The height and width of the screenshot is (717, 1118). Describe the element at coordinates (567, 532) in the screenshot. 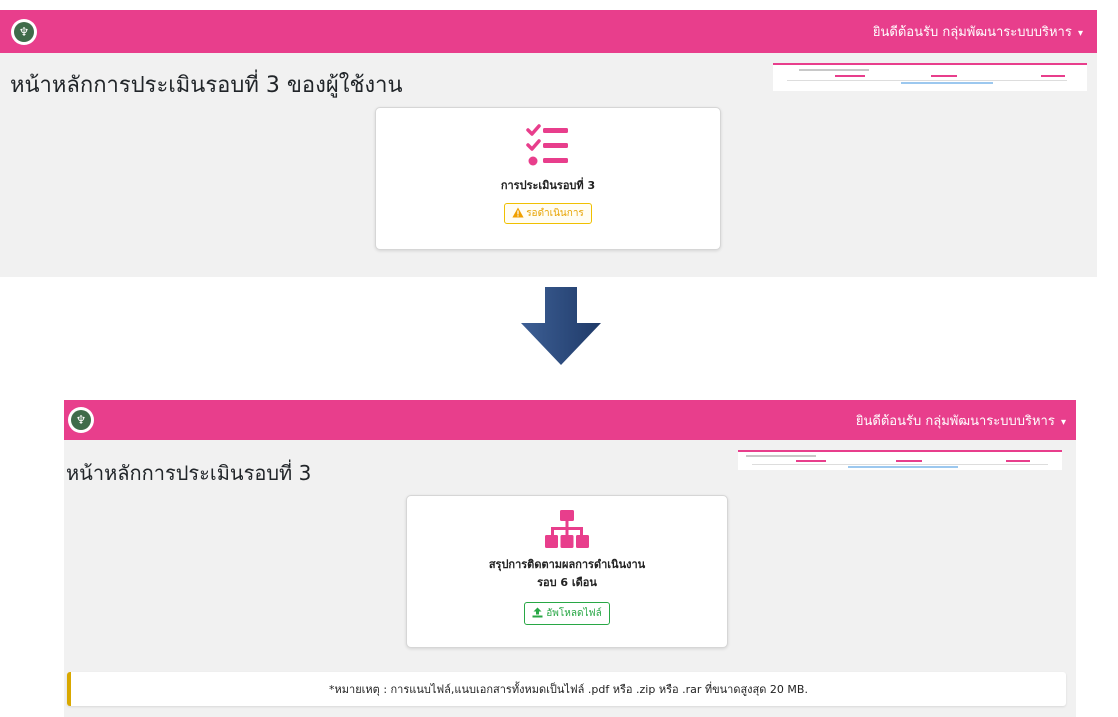

I see `sitemap-icon` at that location.